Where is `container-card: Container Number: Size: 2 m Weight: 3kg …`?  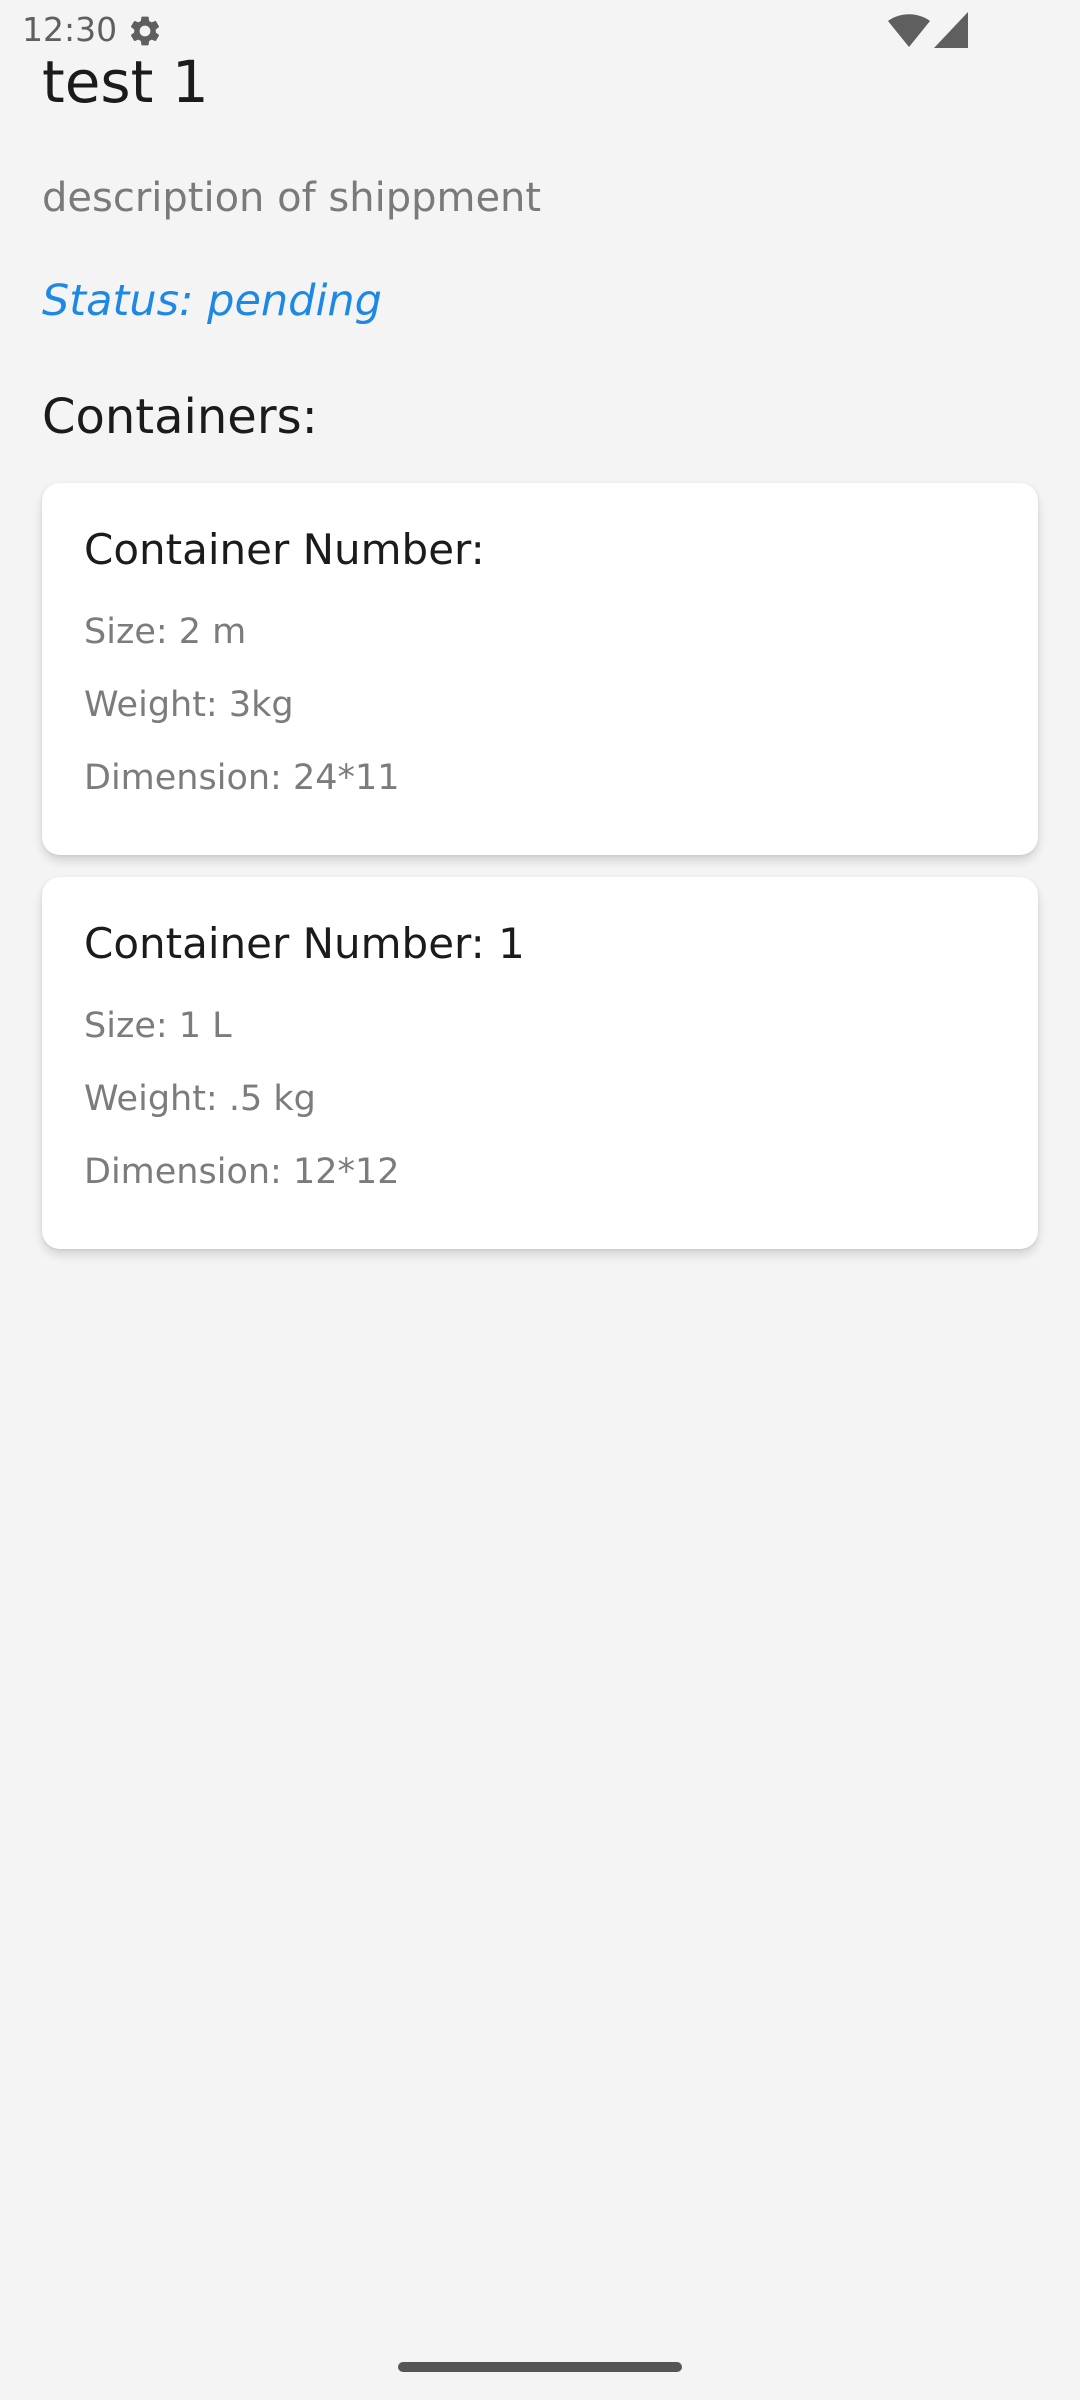 container-card: Container Number: Size: 2 m Weight: 3kg … is located at coordinates (540, 669).